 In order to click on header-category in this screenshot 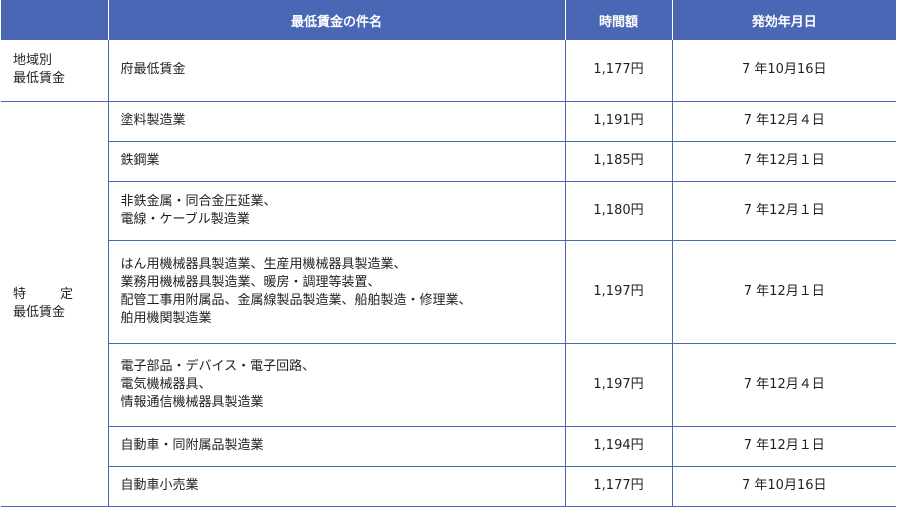, I will do `click(55, 20)`.